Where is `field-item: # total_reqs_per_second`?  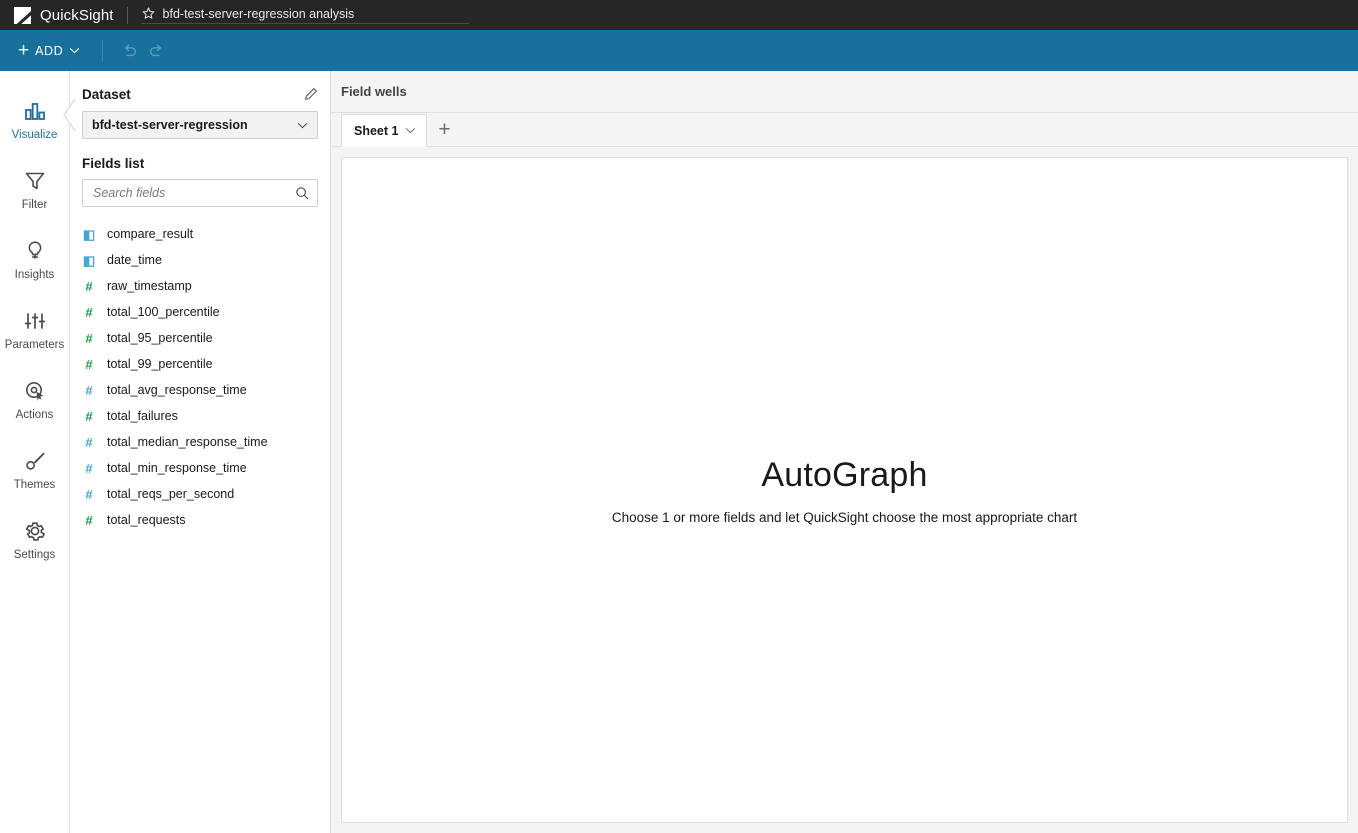 field-item: # total_reqs_per_second is located at coordinates (200, 494).